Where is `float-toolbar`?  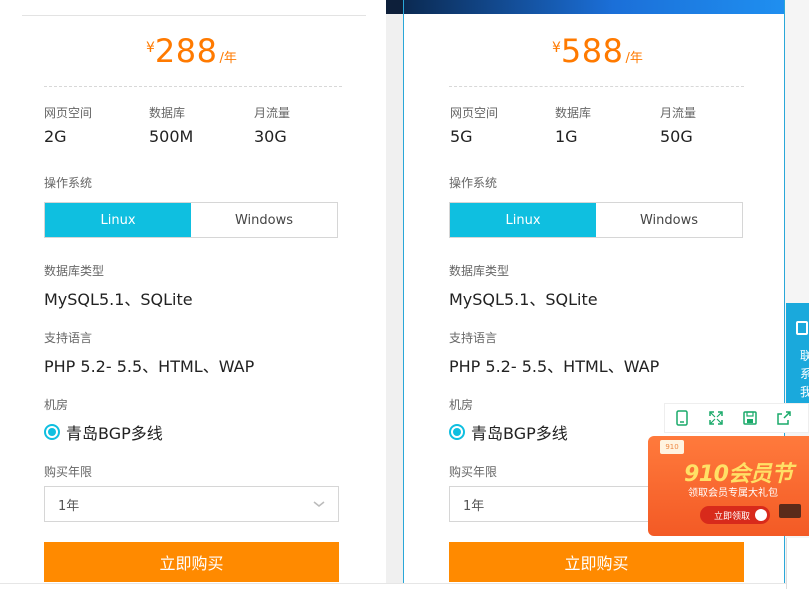 float-toolbar is located at coordinates (736, 418).